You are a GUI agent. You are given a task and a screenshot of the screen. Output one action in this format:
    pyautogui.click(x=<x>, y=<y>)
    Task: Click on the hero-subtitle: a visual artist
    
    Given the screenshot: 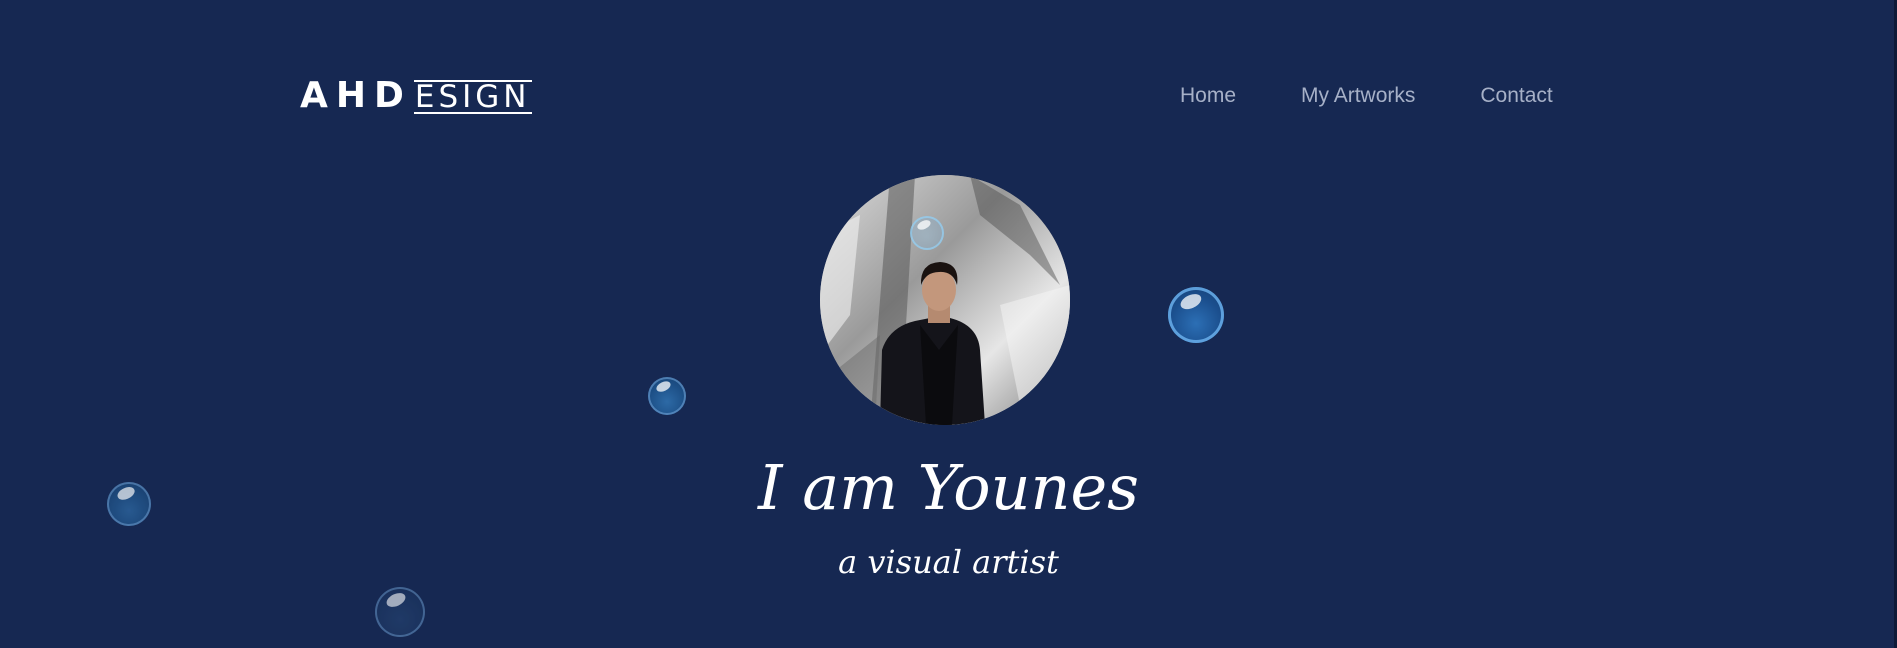 What is the action you would take?
    pyautogui.click(x=948, y=562)
    